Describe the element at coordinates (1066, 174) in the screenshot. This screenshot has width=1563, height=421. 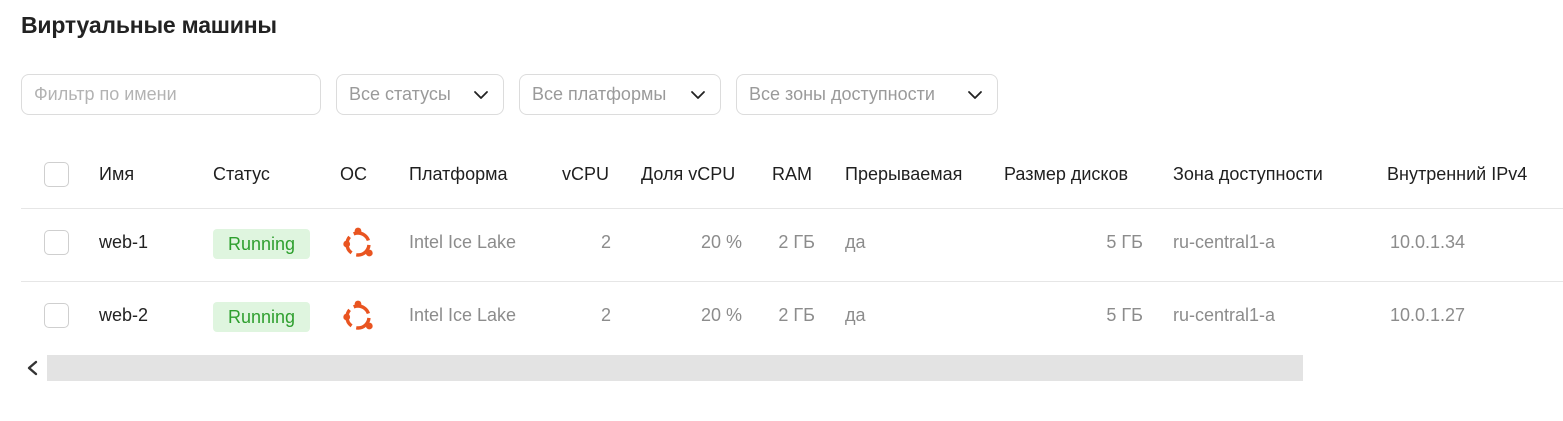
I see `column-header-disk-size: Размер дисков` at that location.